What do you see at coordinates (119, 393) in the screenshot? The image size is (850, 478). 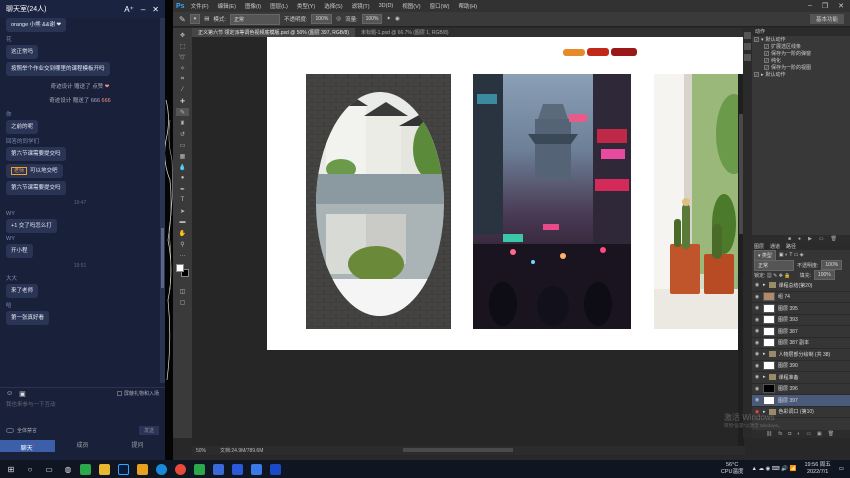 I see `block-gift-checkbox` at bounding box center [119, 393].